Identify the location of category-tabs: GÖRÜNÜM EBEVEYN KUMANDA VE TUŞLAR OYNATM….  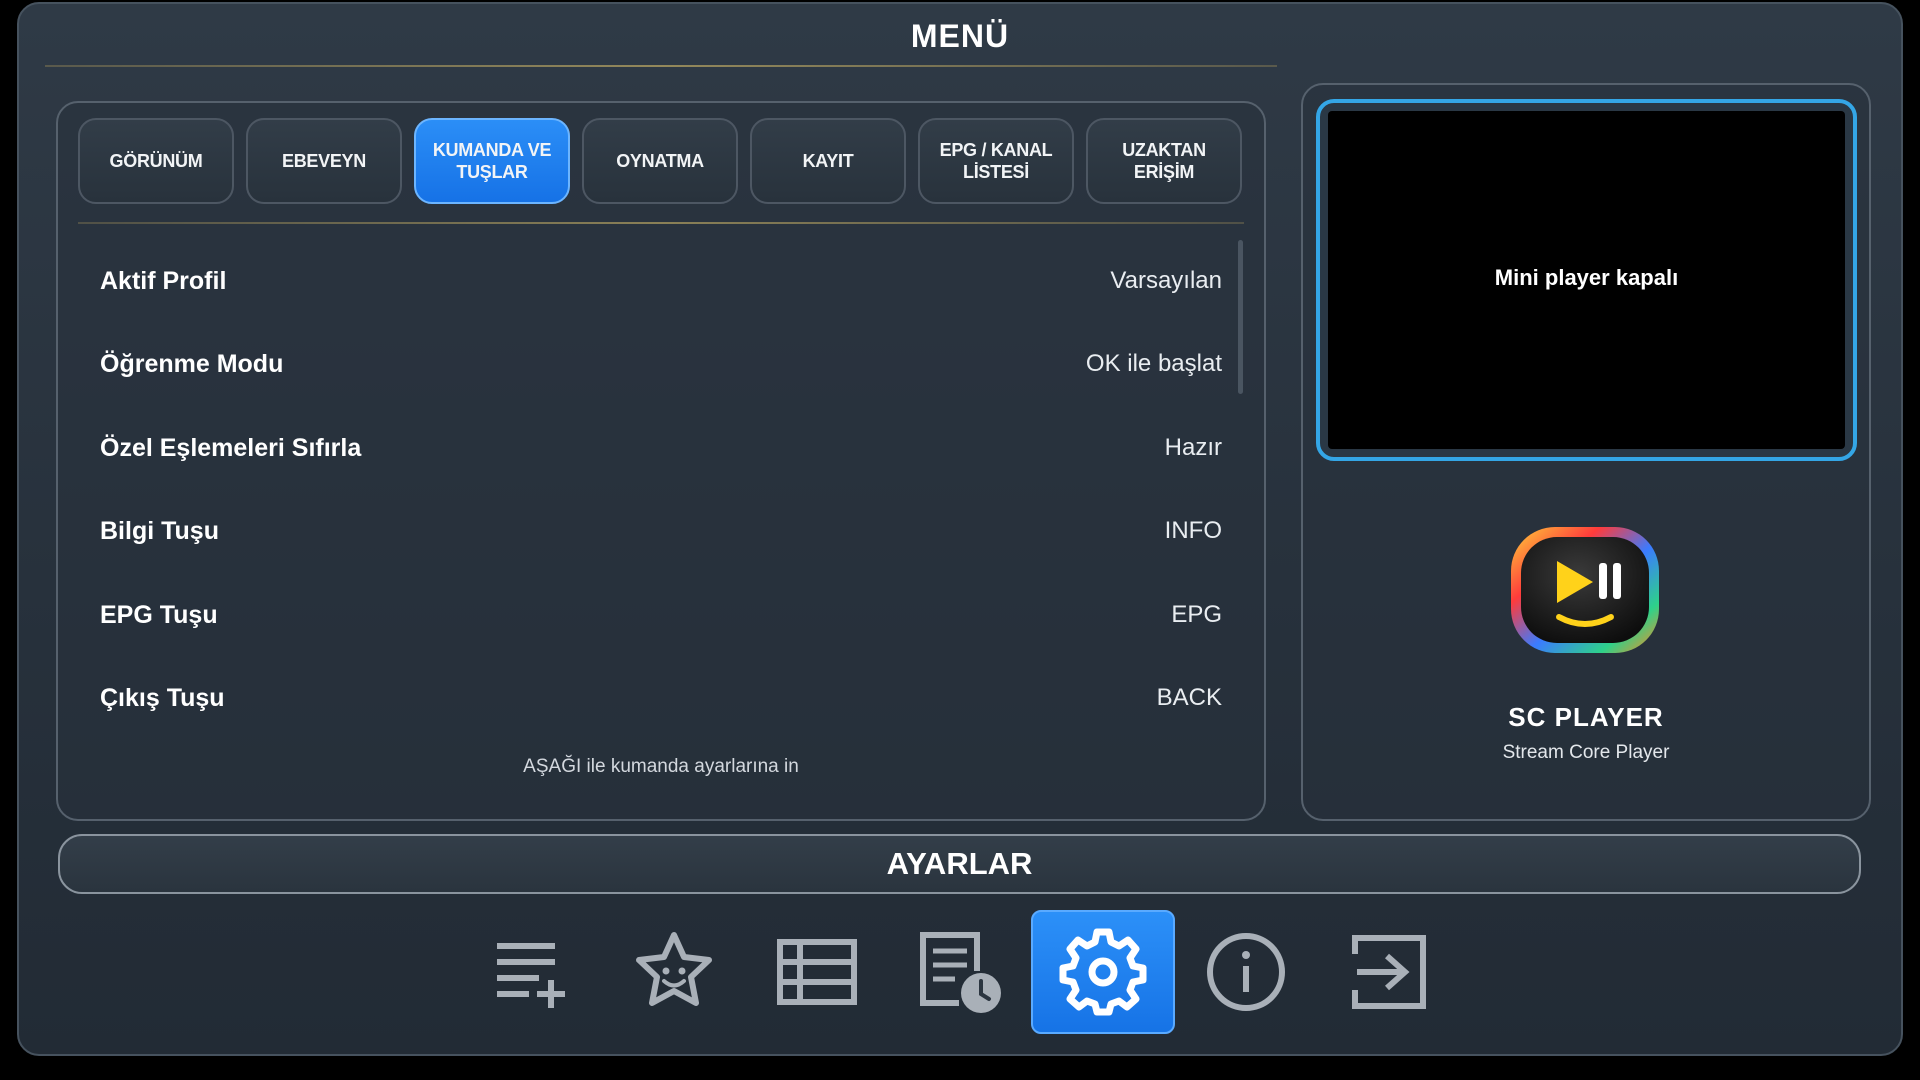
(661, 162).